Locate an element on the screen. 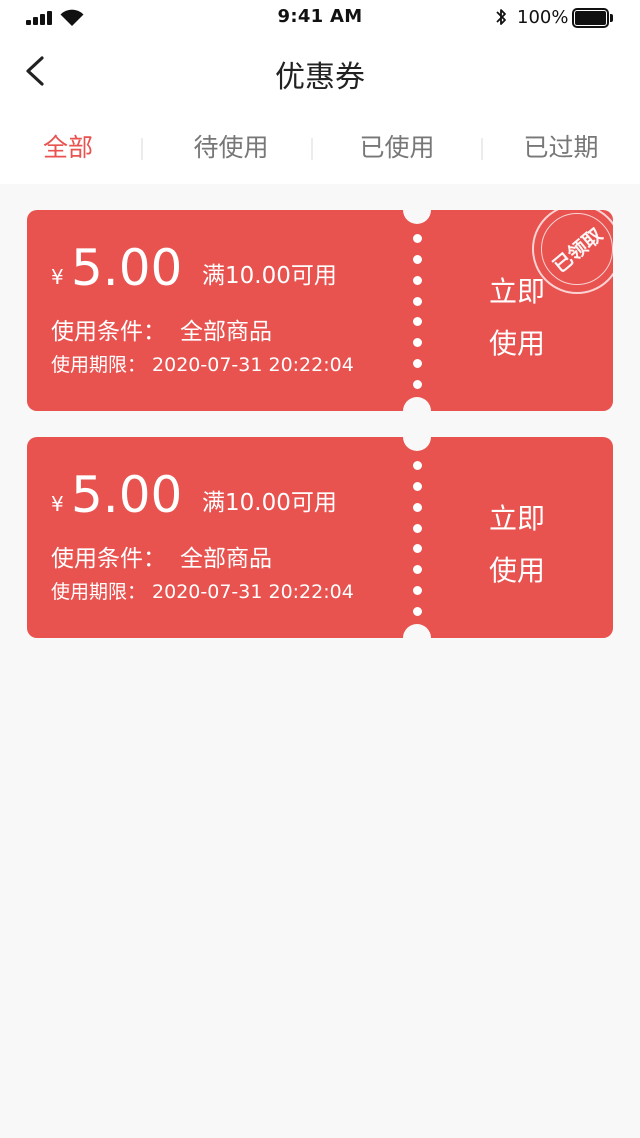 The image size is (640, 1138). page-title: 优惠券 is located at coordinates (320, 77).